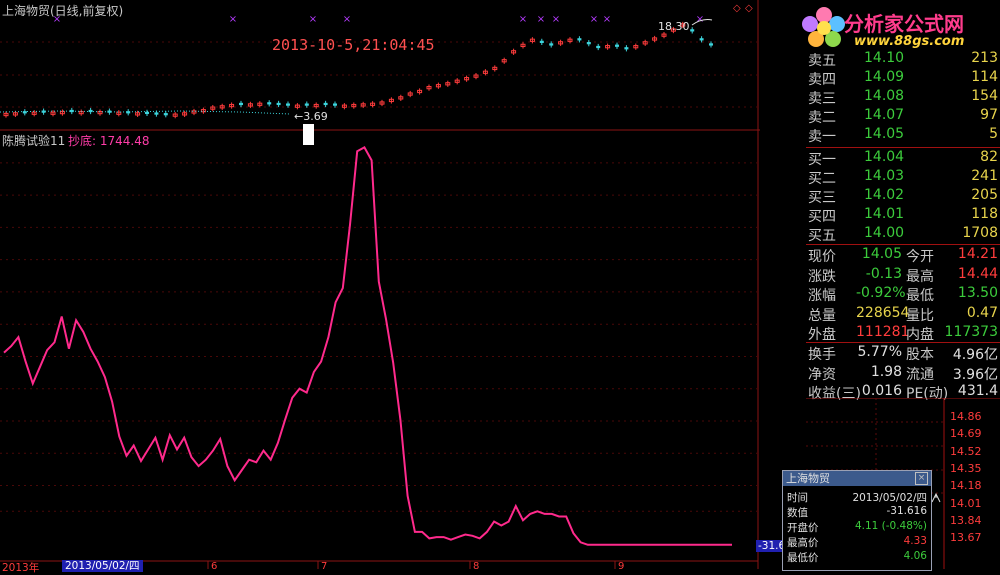  What do you see at coordinates (884, 233) in the screenshot?
I see `bid-price: 14.00` at bounding box center [884, 233].